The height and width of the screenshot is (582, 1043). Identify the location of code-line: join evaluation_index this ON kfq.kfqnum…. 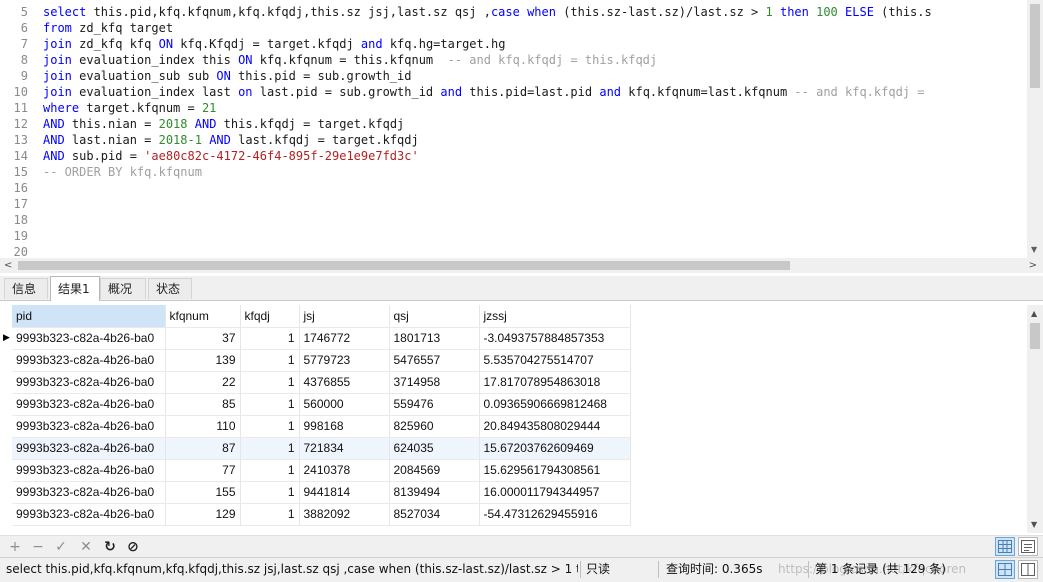
(535, 60).